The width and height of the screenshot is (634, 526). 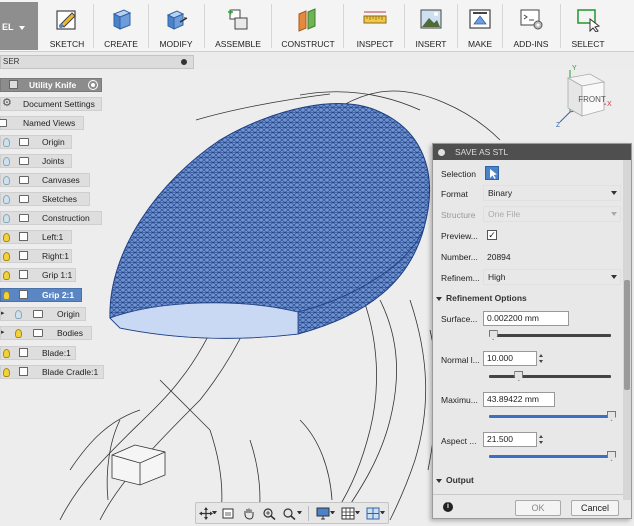 I want to click on tree-item-canvases: Canvases, so click(x=45, y=180).